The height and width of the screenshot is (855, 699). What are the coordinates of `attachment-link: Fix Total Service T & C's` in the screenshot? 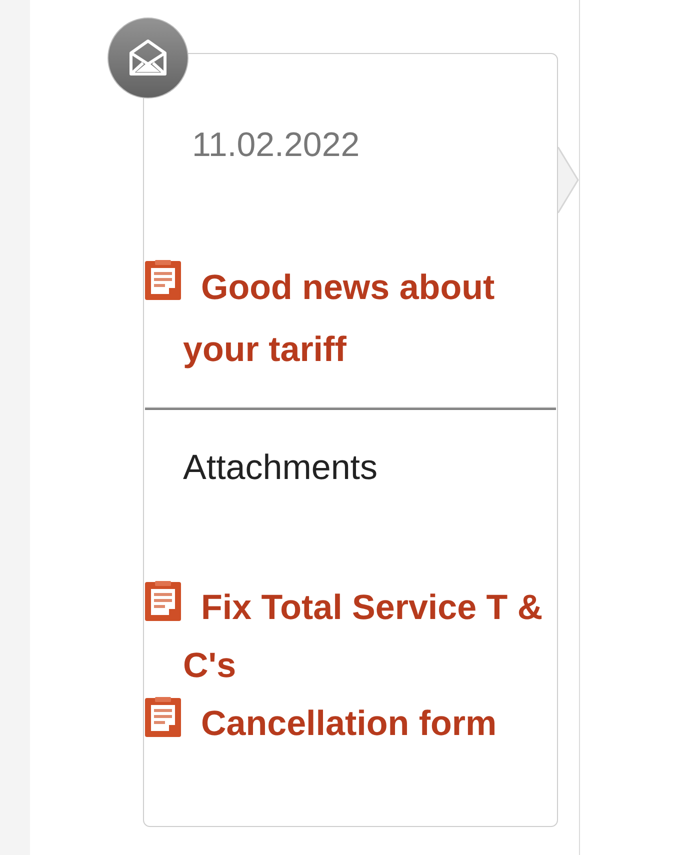 It's located at (370, 637).